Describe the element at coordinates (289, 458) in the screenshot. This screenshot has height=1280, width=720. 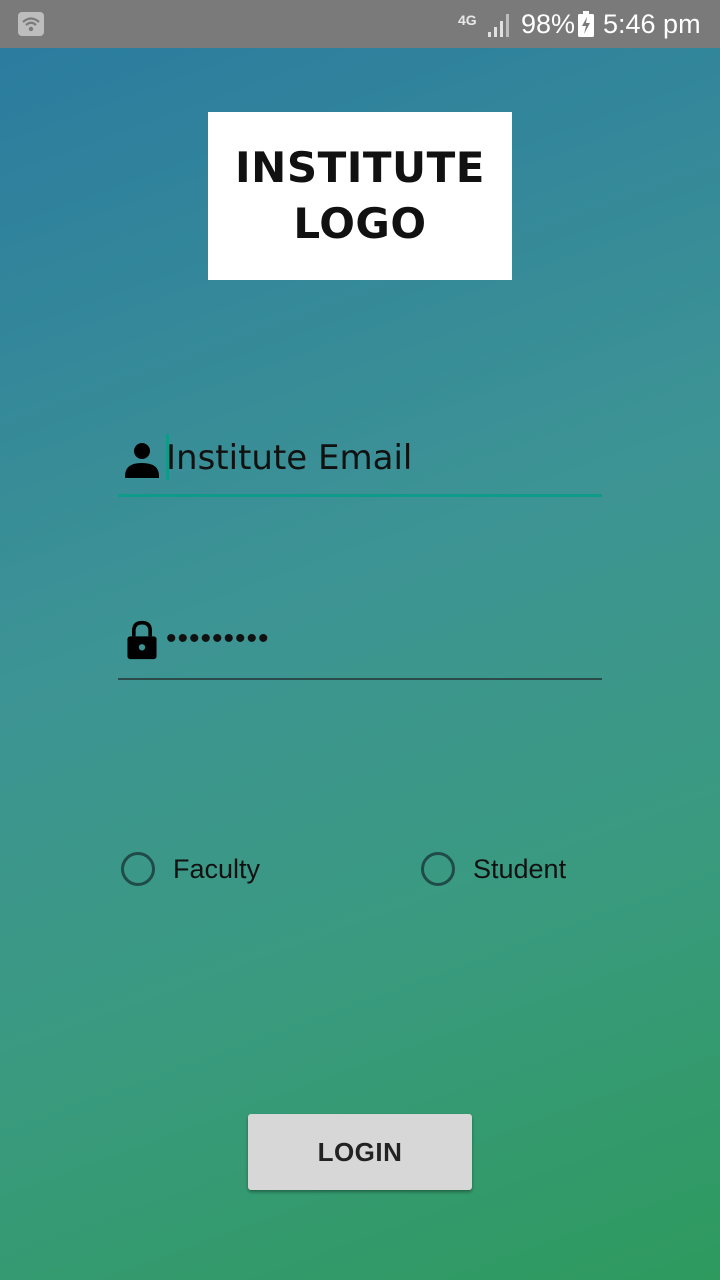
I see `email-input-placeholder: Institute Email` at that location.